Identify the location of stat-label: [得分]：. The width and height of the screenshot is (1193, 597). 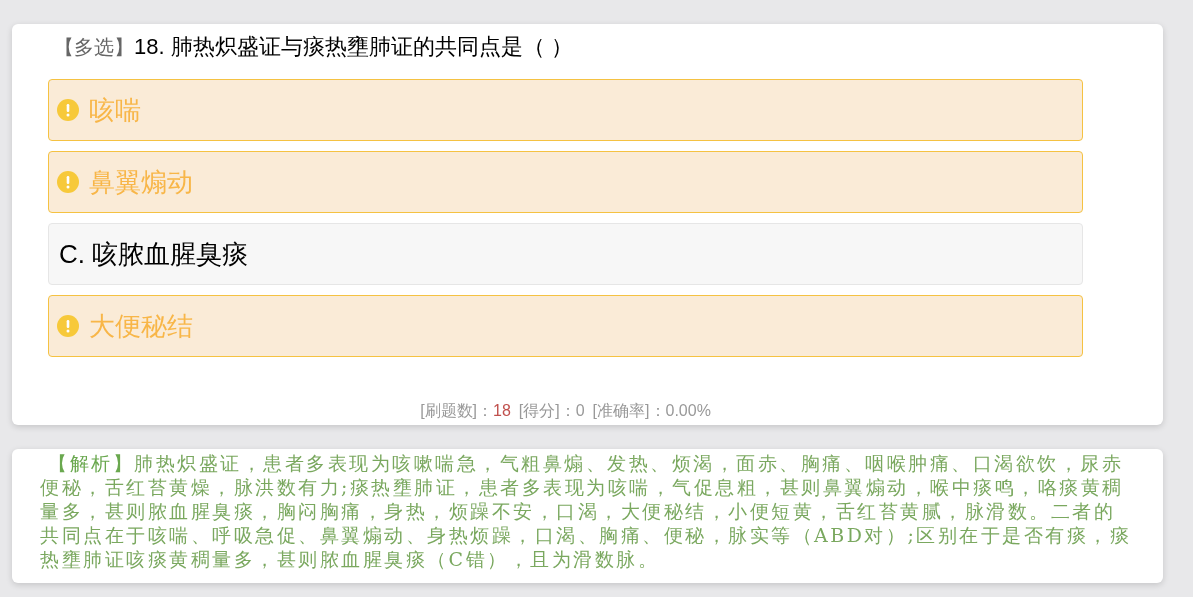
(547, 411).